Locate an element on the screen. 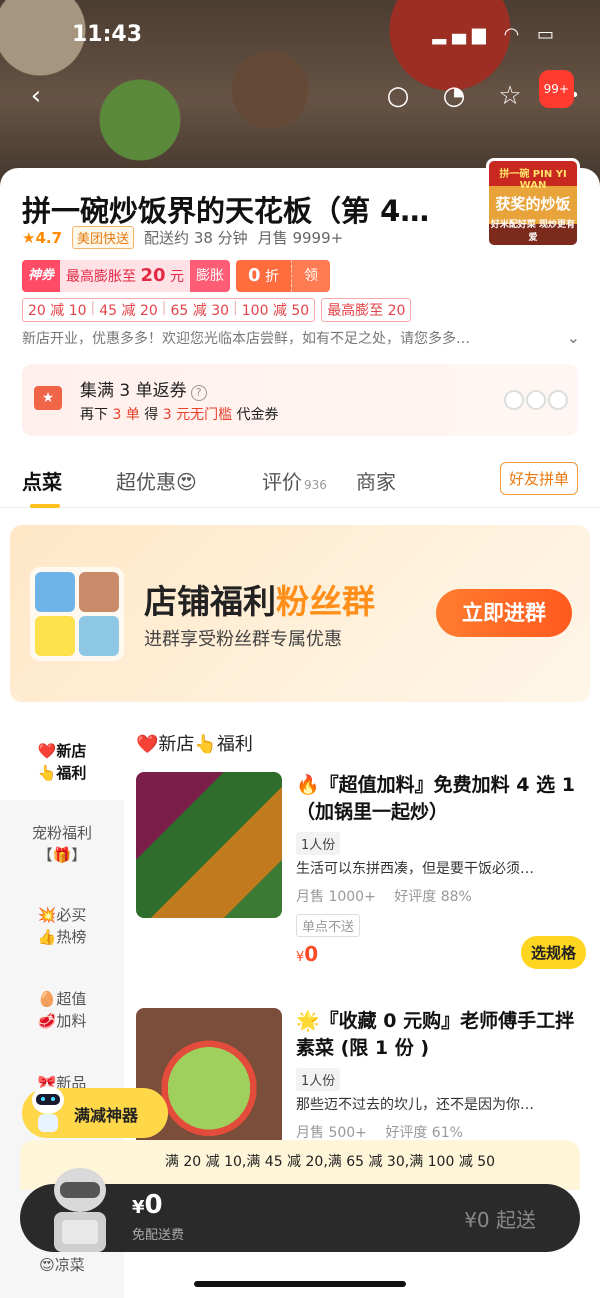 The image size is (600, 1298). minimum-order: ¥0 起送 is located at coordinates (500, 1220).